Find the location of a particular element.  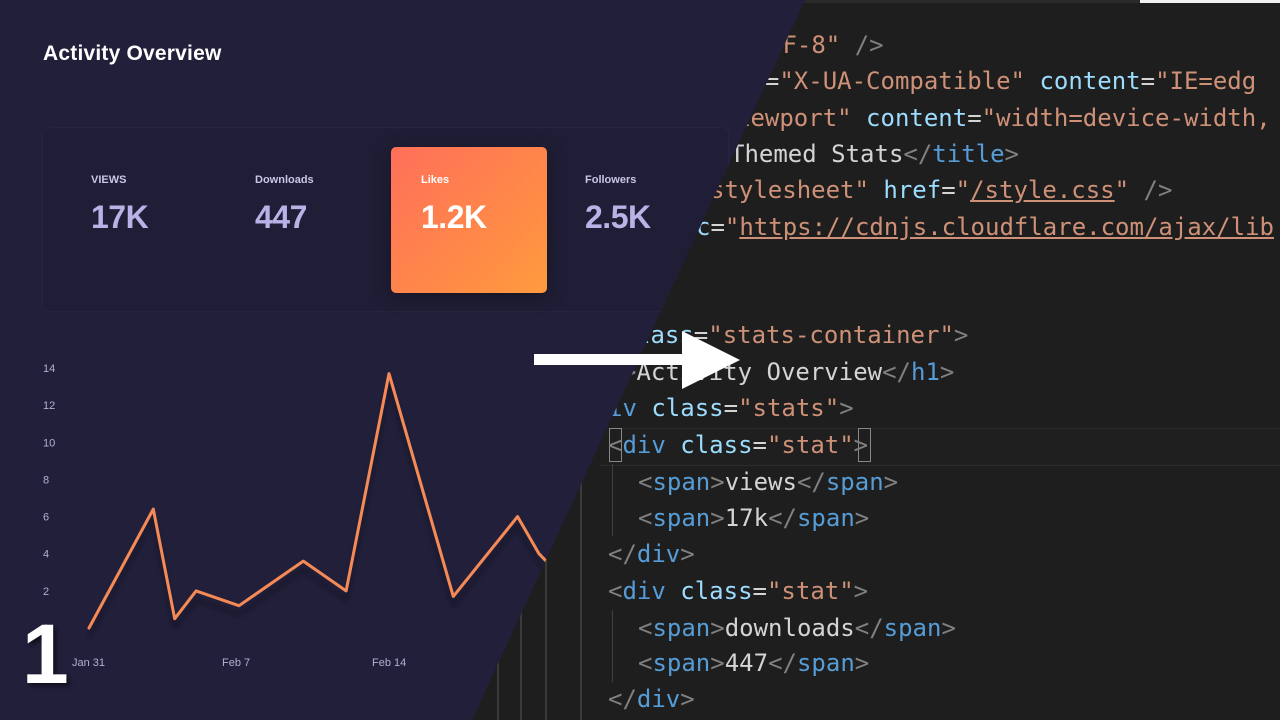

code-token: "stats-container" is located at coordinates (831, 335).